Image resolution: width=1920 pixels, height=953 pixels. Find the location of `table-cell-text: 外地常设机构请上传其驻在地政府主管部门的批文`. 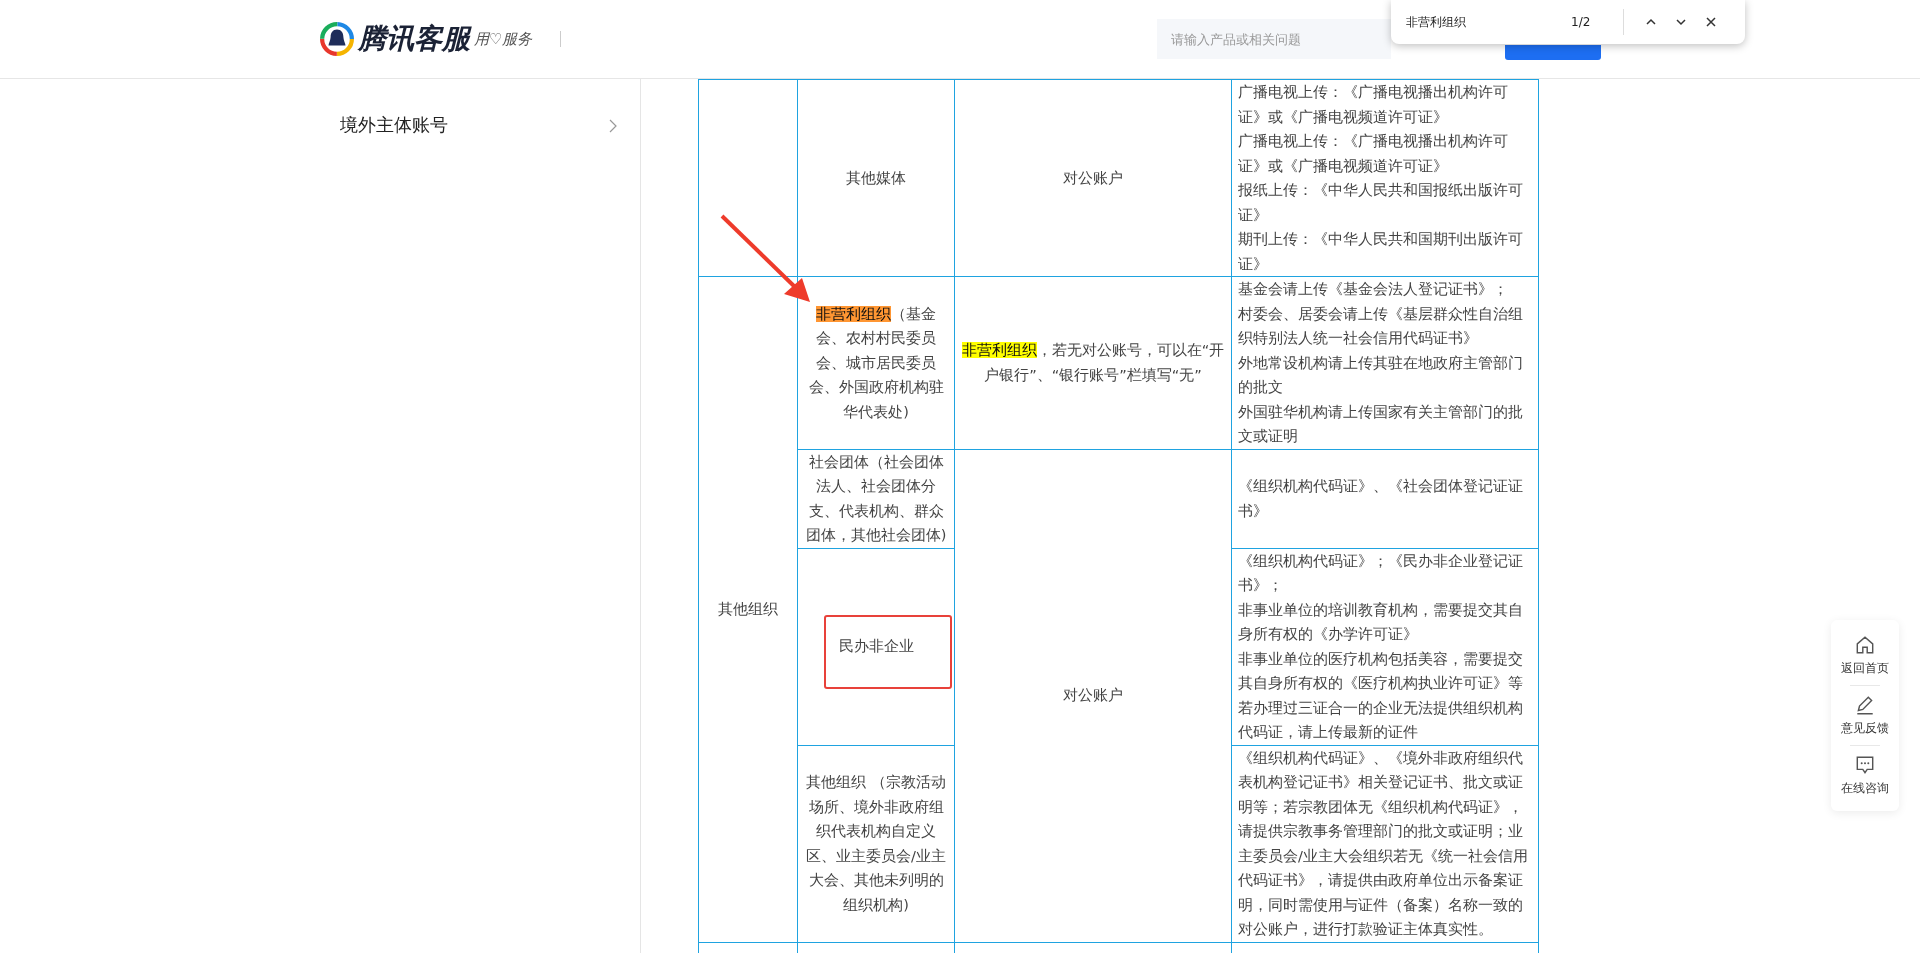

table-cell-text: 外地常设机构请上传其驻在地政府主管部门的批文 is located at coordinates (1381, 375).